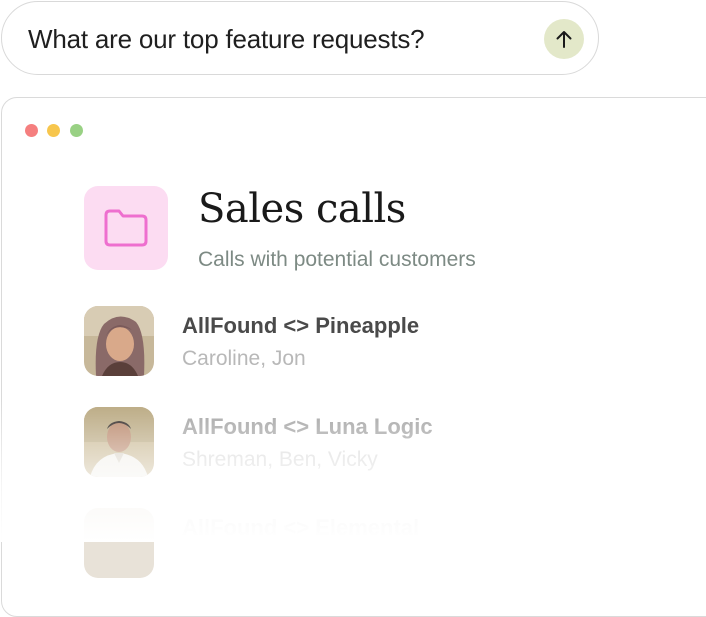 The image size is (706, 617). Describe the element at coordinates (384, 342) in the screenshot. I see `call-item-pineapple: AllFound <> Pineapple Caroline, Jon` at that location.